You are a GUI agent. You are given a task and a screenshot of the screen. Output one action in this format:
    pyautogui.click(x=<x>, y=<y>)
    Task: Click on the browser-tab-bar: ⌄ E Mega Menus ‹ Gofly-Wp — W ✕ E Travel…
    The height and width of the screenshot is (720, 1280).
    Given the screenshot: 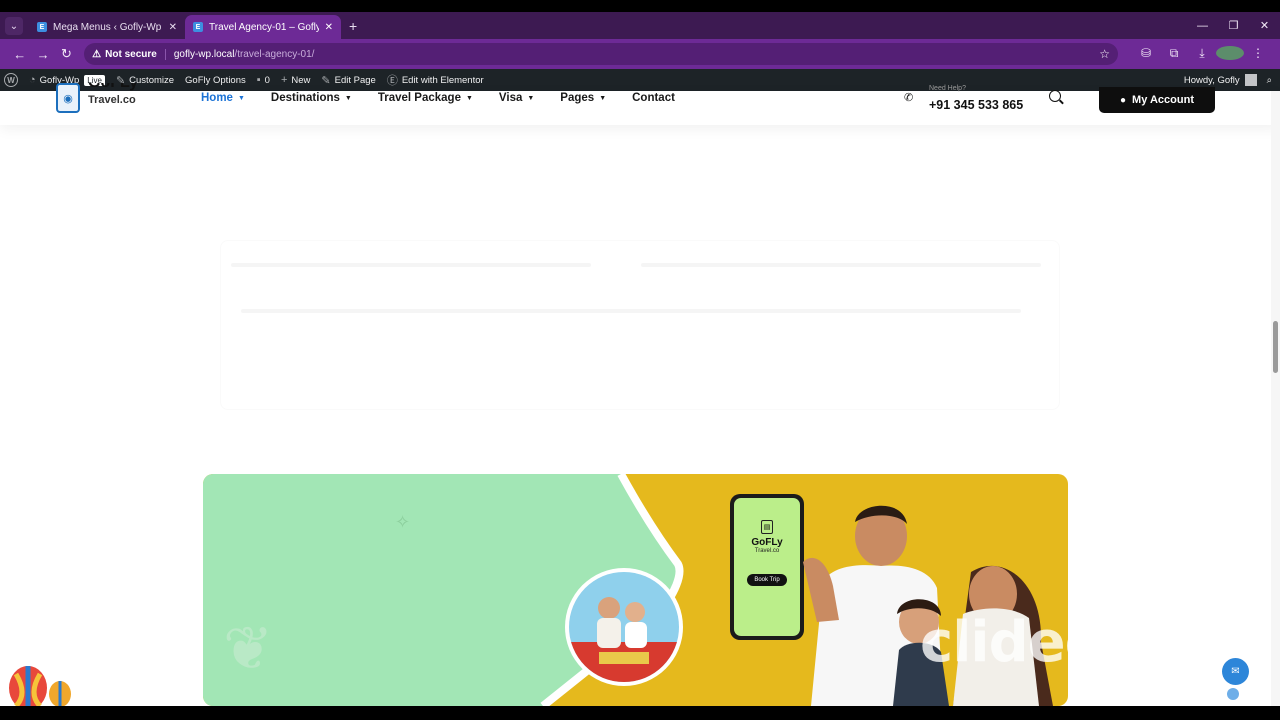 What is the action you would take?
    pyautogui.click(x=640, y=25)
    